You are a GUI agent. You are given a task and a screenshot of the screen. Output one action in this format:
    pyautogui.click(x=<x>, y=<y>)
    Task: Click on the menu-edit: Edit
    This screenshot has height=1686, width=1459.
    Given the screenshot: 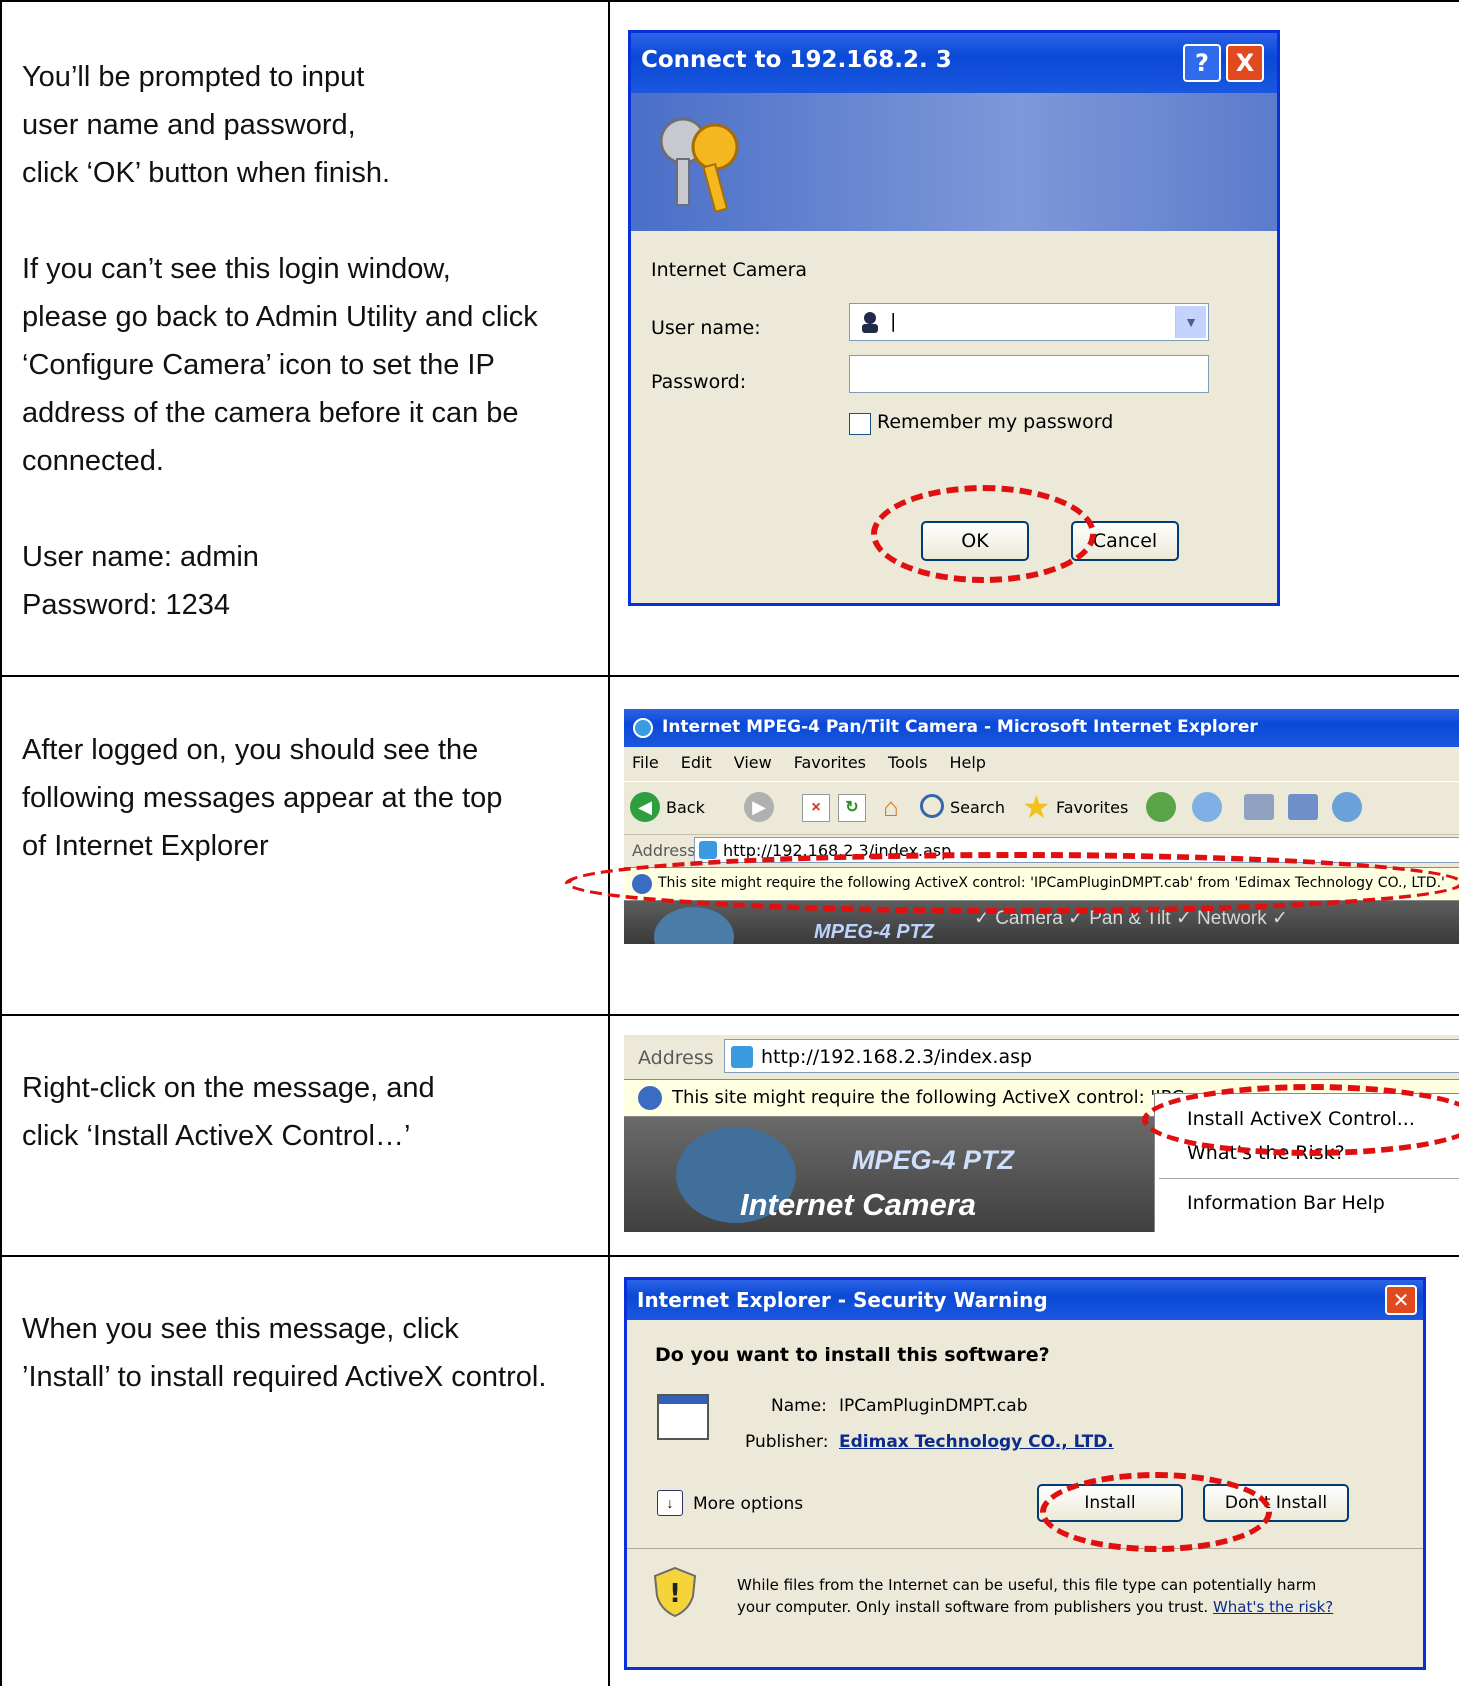 What is the action you would take?
    pyautogui.click(x=696, y=762)
    